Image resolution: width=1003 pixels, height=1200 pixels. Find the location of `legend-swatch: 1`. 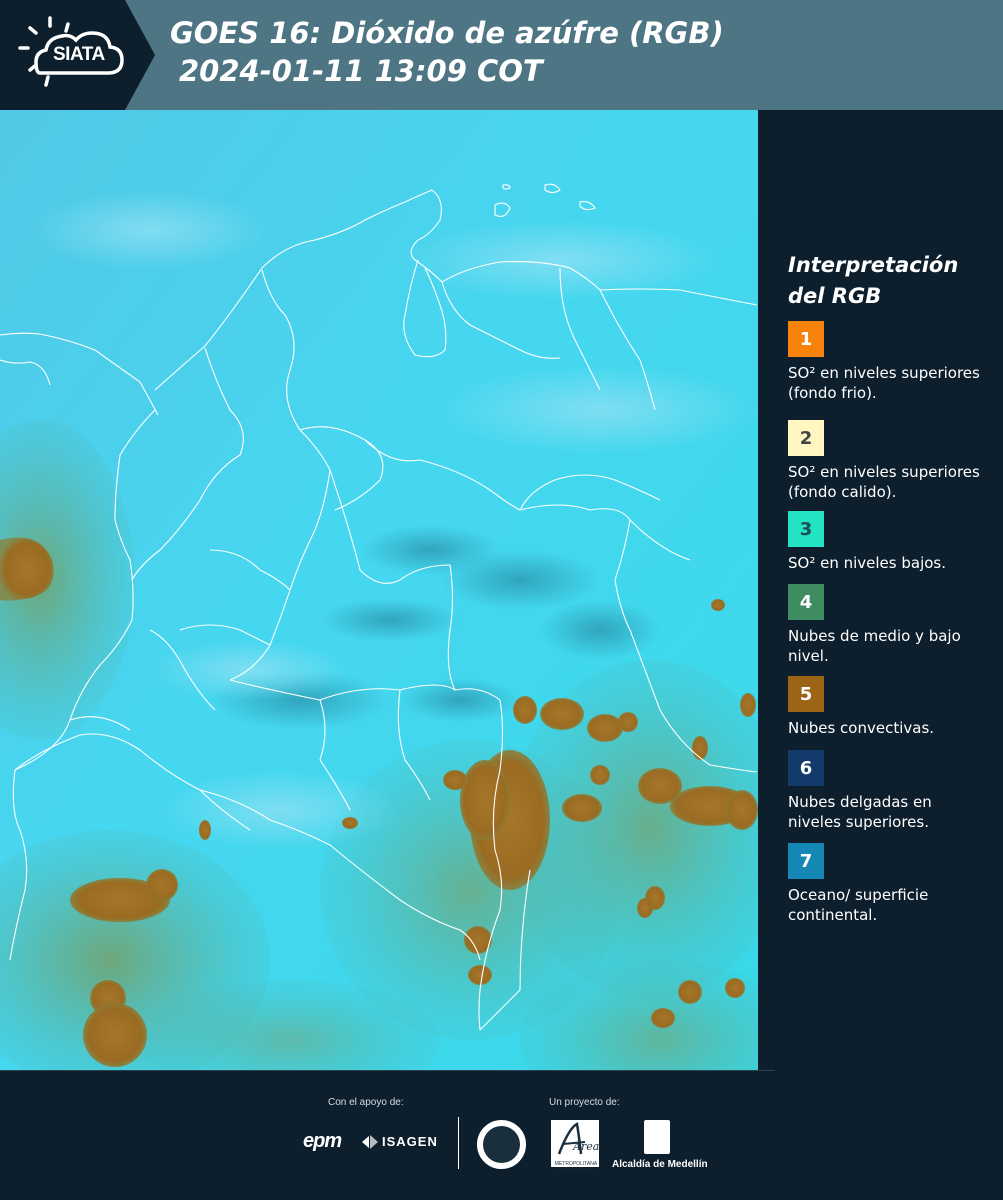

legend-swatch: 1 is located at coordinates (806, 339).